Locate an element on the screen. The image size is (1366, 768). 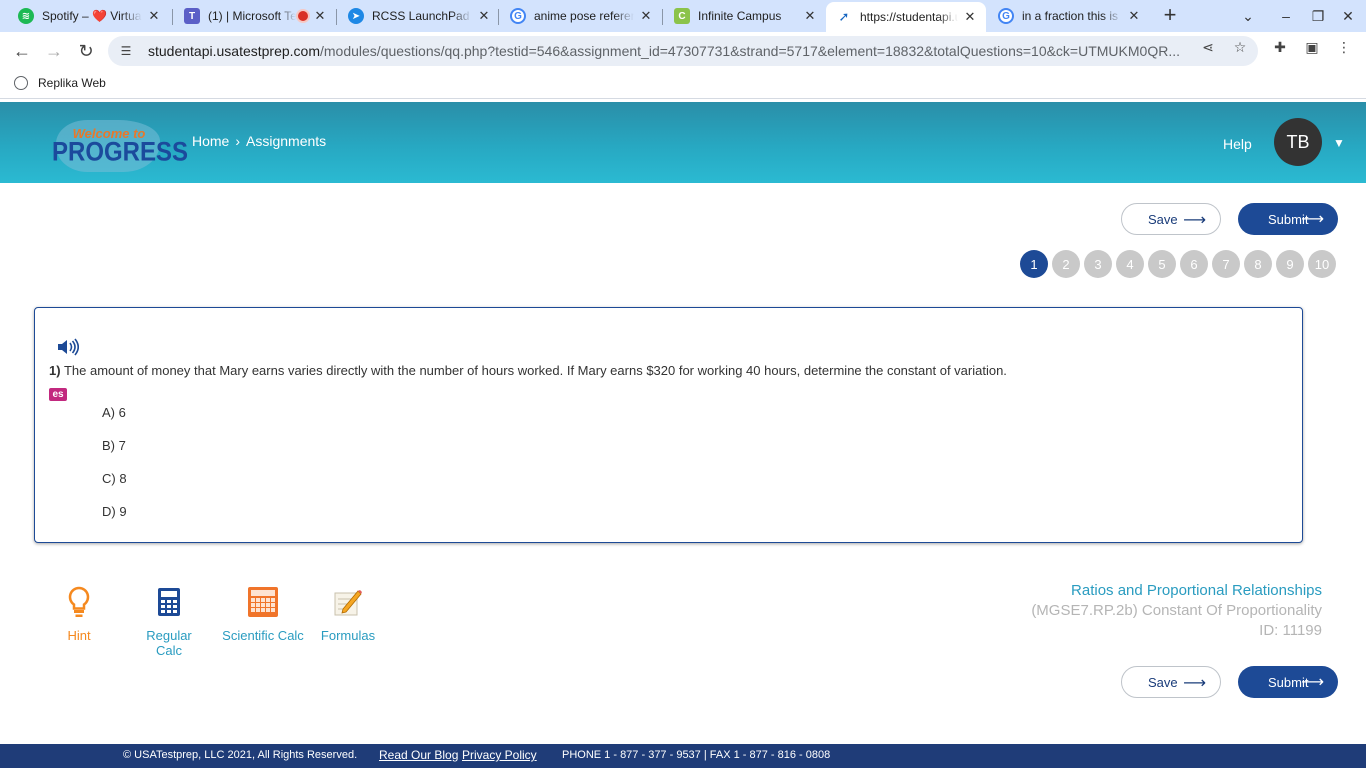
tab-title: in a fraction this is is located at coordinates (1070, 16).